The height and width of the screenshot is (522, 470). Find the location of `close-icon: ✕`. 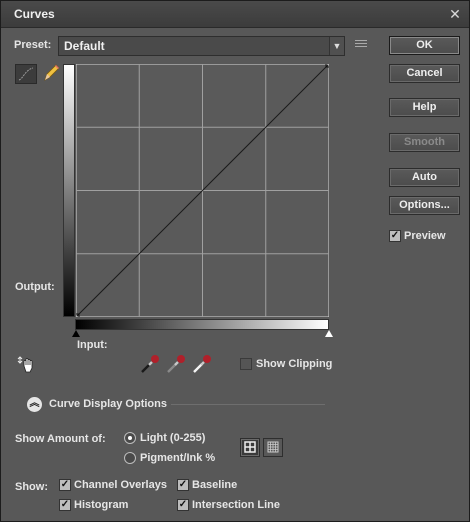

close-icon: ✕ is located at coordinates (455, 14).